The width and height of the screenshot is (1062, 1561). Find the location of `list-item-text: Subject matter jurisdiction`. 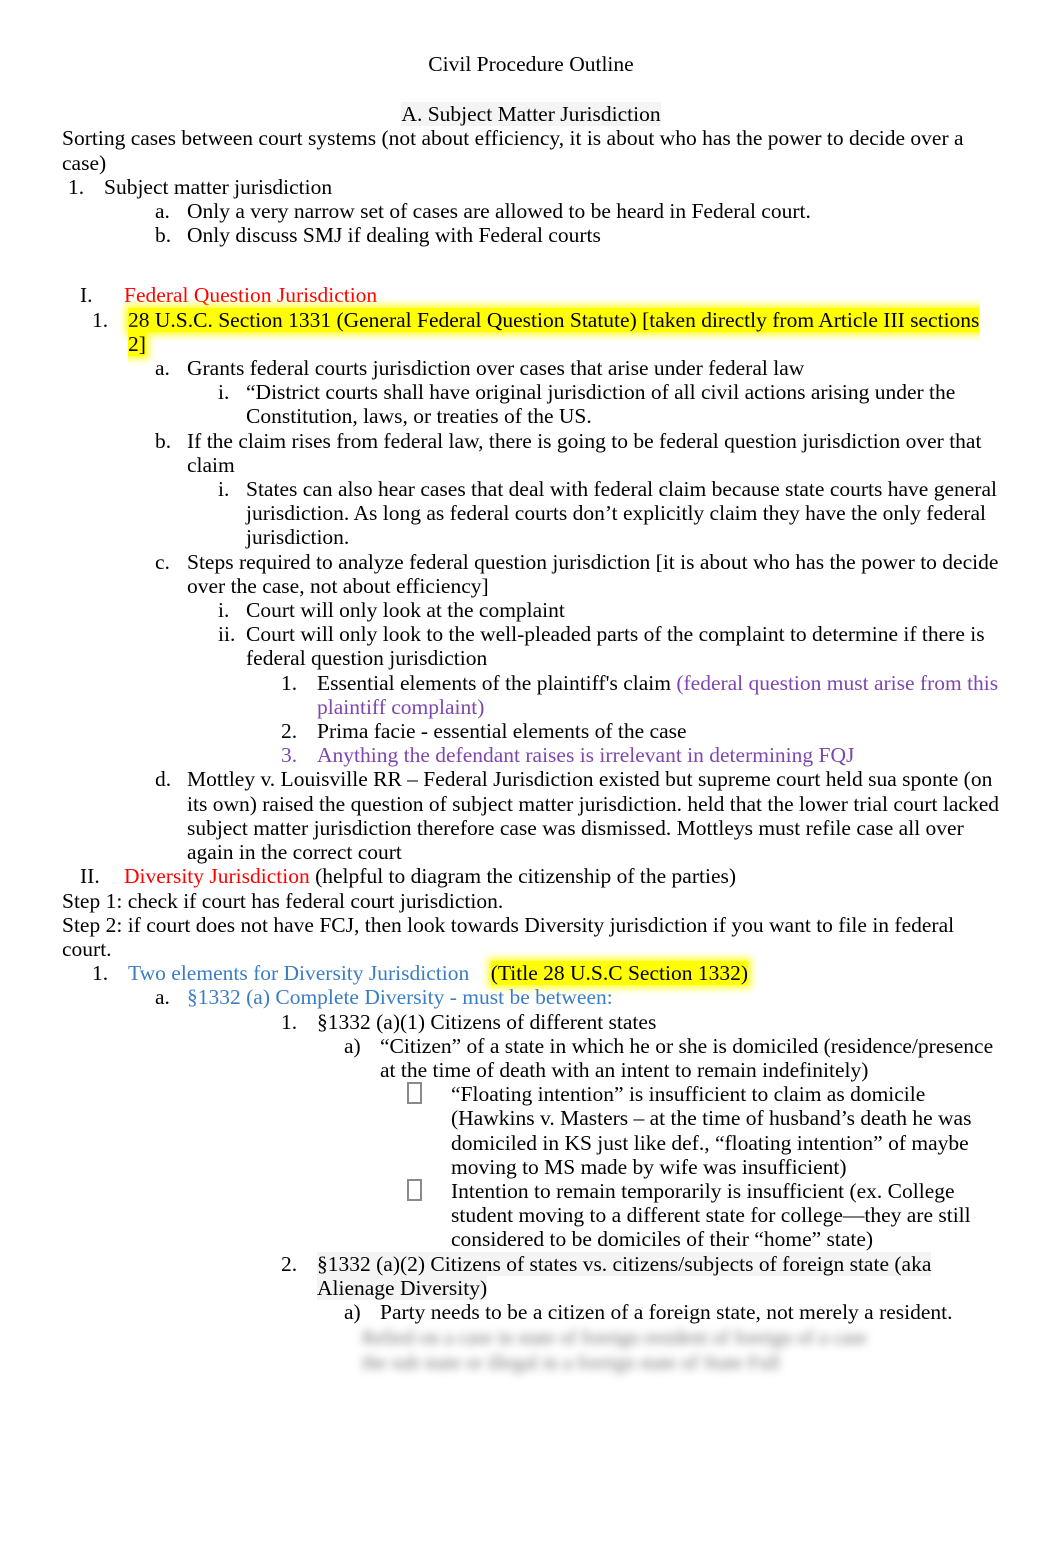

list-item-text: Subject matter jurisdiction is located at coordinates (218, 186).